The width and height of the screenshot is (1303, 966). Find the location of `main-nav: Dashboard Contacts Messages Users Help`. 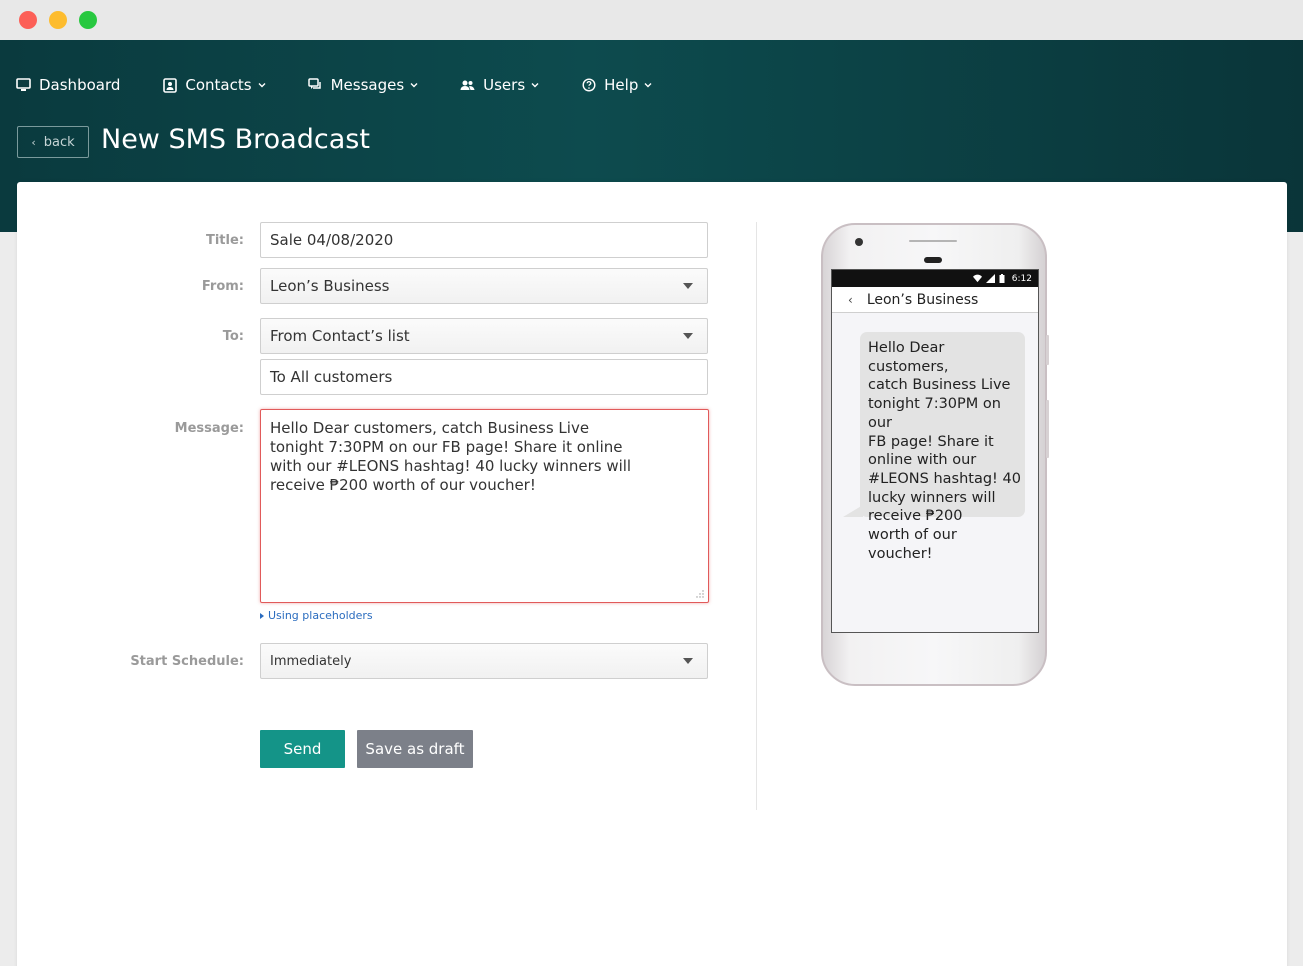

main-nav: Dashboard Contacts Messages Users Help is located at coordinates (355, 85).